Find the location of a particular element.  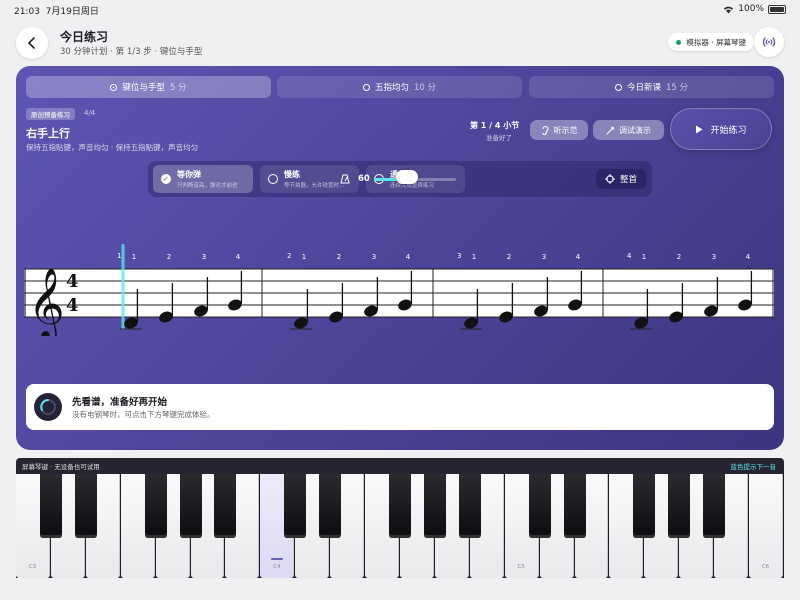

status-bar: 21:03 7月19日周日 100% is located at coordinates (400, 10).